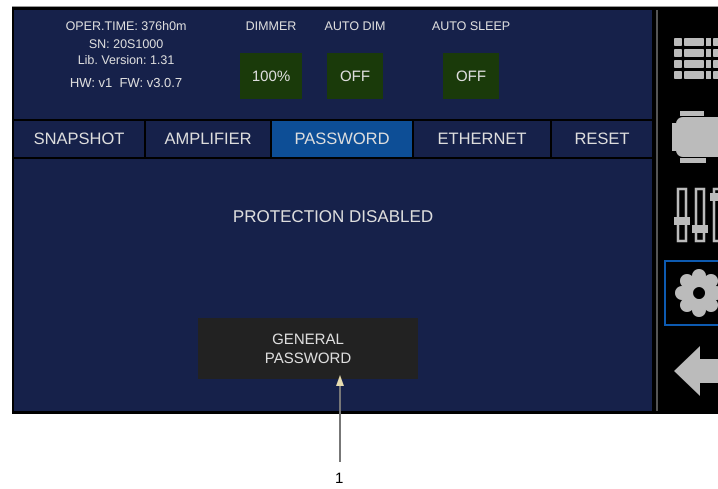  What do you see at coordinates (471, 26) in the screenshot?
I see `setting-label: AUTO SLEEP` at bounding box center [471, 26].